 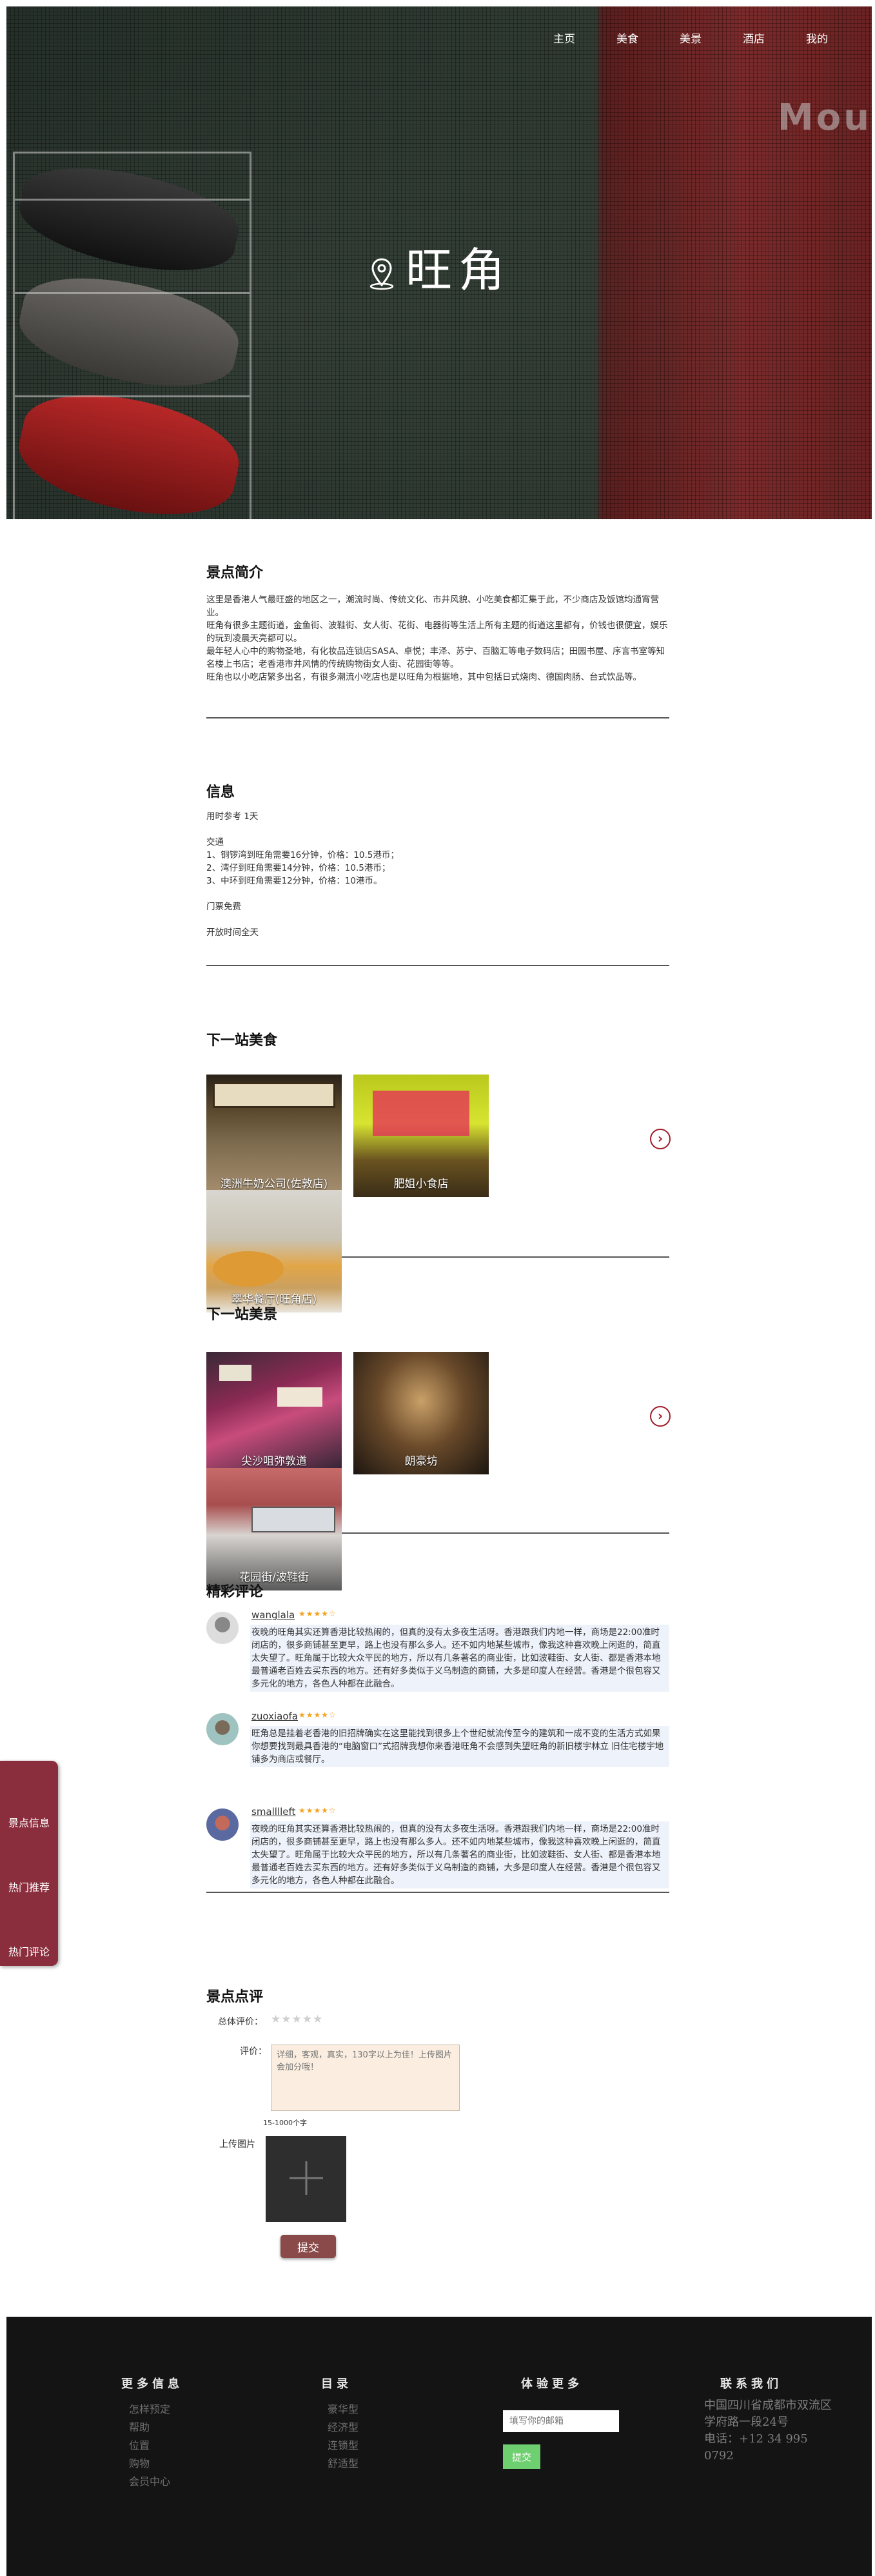 I want to click on footer-contact-info: 中国四川省成都市双流区学府路一段24号 电话：+12 34 995 0792, so click(x=769, y=2430).